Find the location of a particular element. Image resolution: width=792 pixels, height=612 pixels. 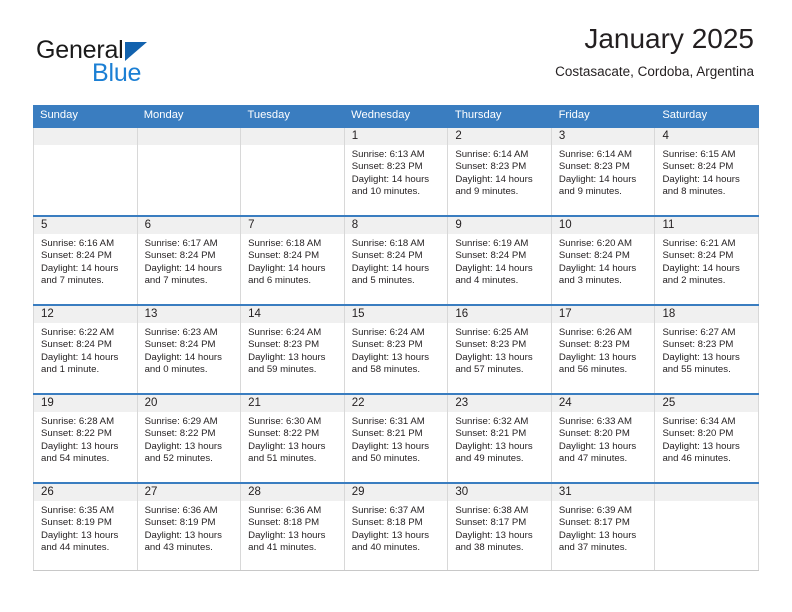

sunrise-text: Sunrise: 6:13 AM is located at coordinates (388, 154).